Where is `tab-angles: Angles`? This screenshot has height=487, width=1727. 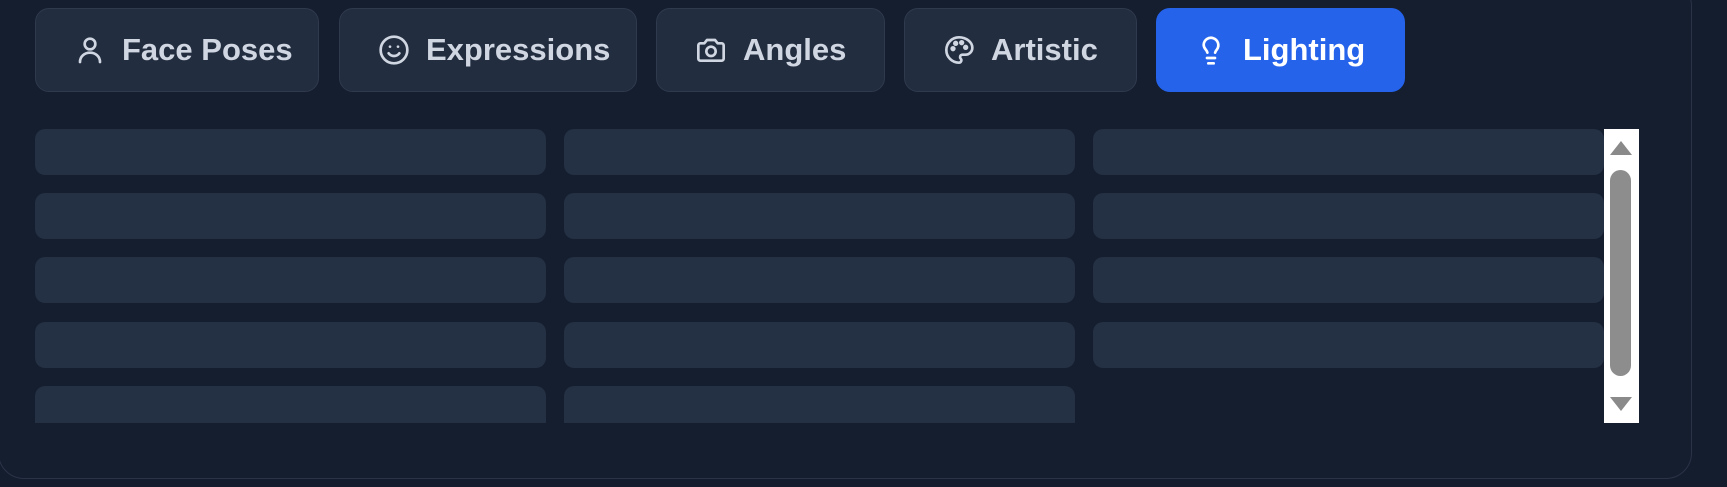 tab-angles: Angles is located at coordinates (770, 50).